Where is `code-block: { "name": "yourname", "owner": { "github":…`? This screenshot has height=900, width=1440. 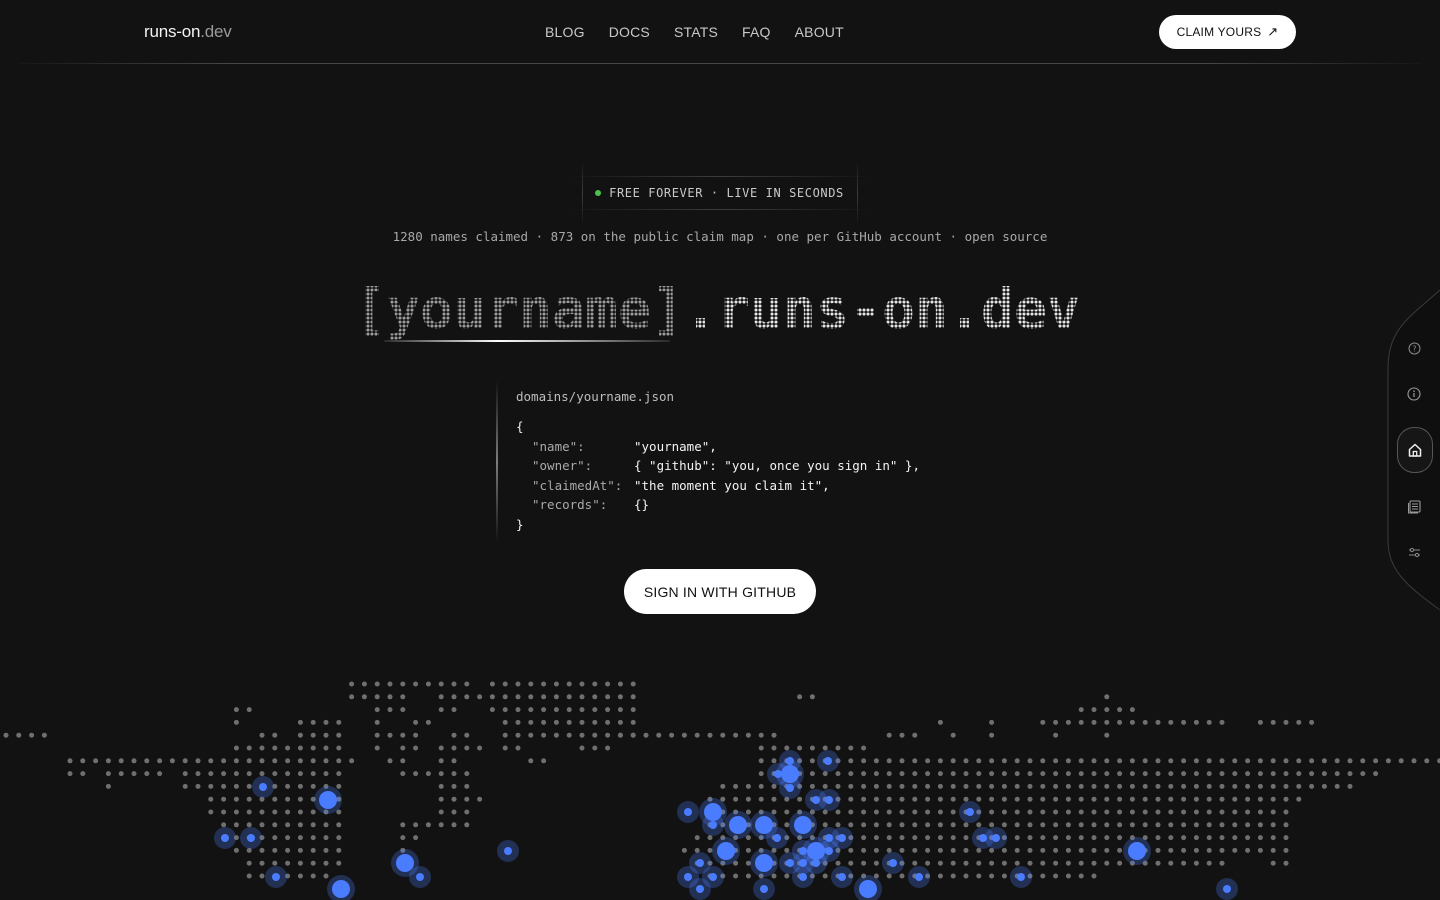
code-block: { "name": "yourname", "owner": { "github":… is located at coordinates (718, 475).